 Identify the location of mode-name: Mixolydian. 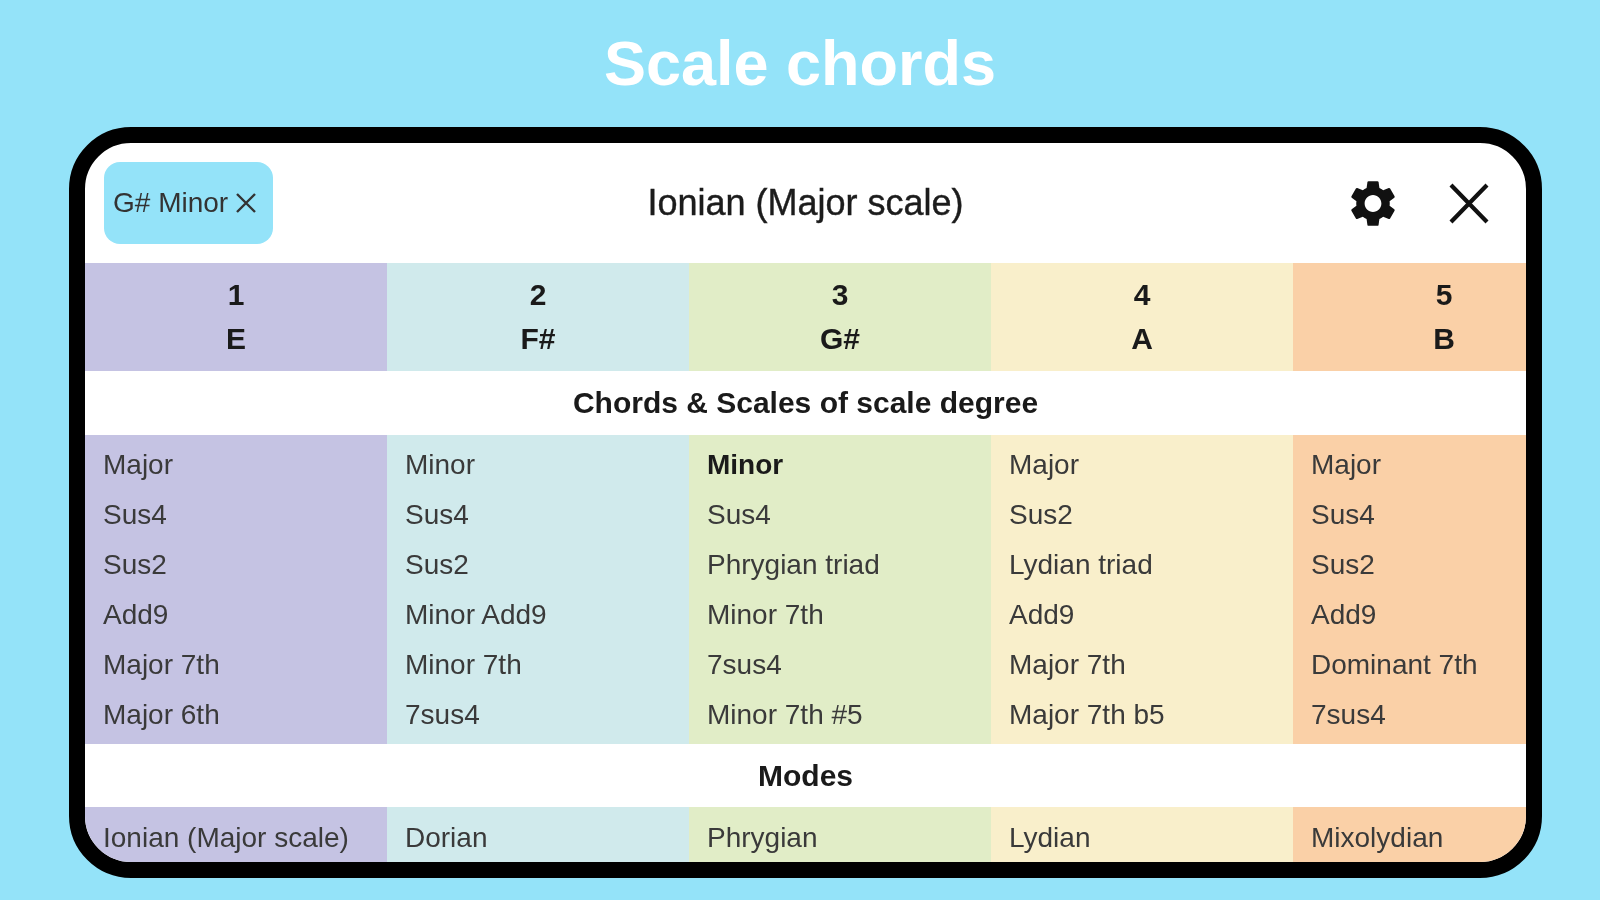
(1377, 837).